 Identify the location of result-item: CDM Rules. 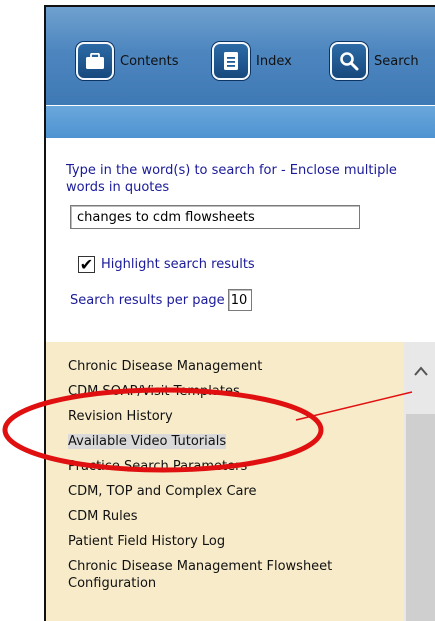
(230, 516).